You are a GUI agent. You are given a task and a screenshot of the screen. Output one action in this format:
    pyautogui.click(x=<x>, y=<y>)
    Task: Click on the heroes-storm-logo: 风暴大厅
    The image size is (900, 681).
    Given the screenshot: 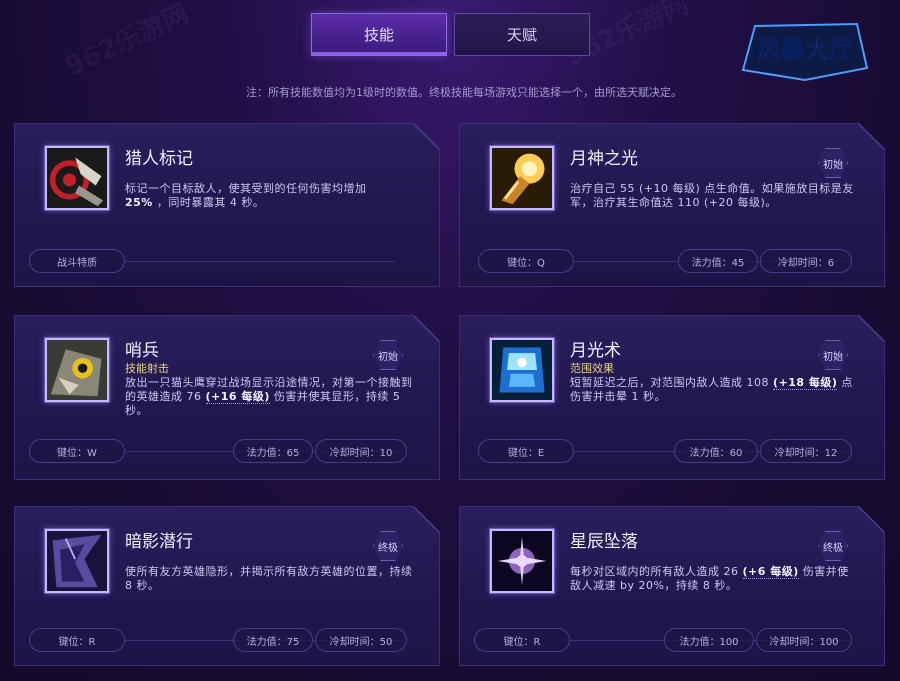 What is the action you would take?
    pyautogui.click(x=805, y=52)
    